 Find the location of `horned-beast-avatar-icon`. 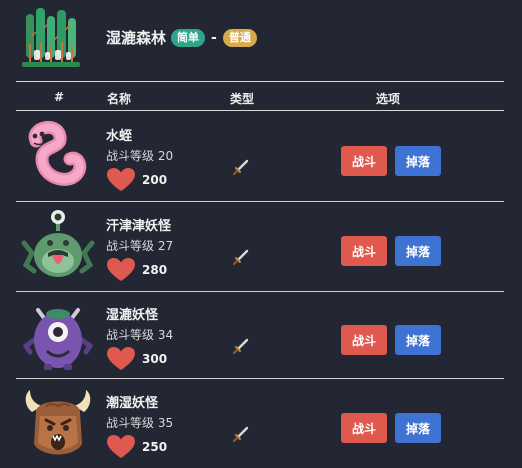

horned-beast-avatar-icon is located at coordinates (58, 422).